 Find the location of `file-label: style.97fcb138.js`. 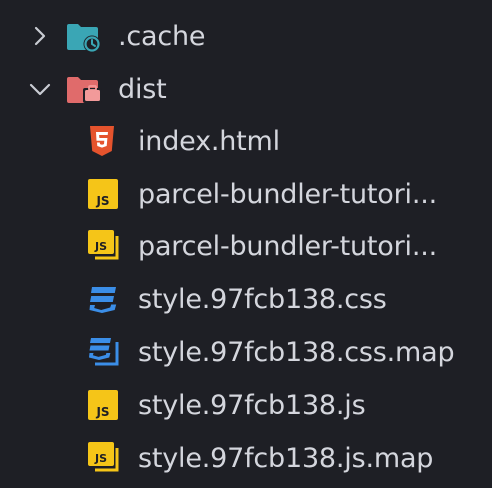

file-label: style.97fcb138.js is located at coordinates (252, 405).